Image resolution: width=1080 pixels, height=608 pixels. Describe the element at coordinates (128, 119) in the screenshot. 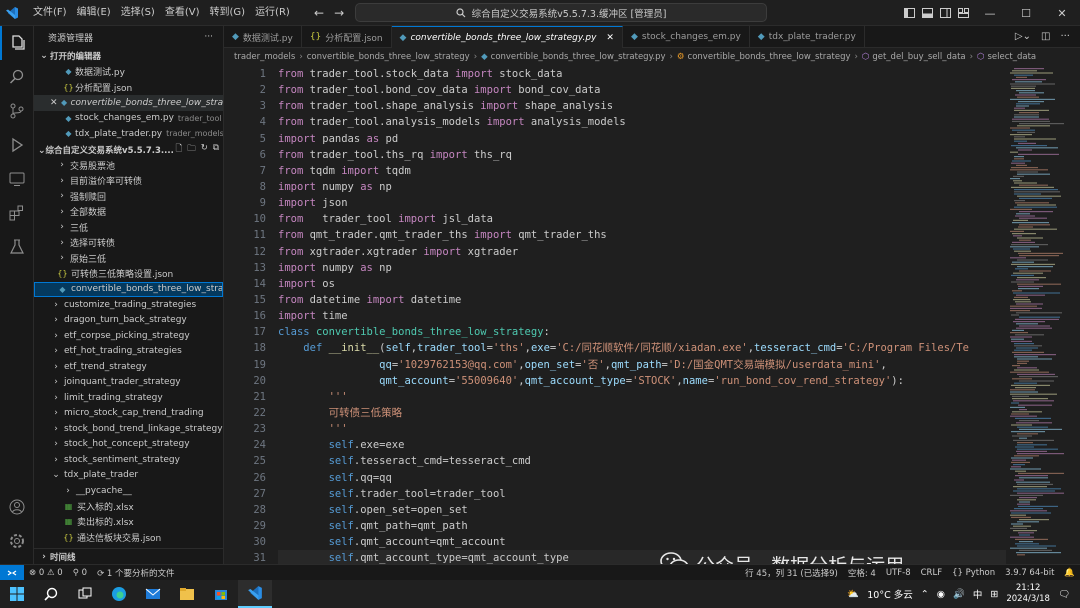

I see `open-editor-item: ◆ stock_changes_em.py trader_tool` at that location.